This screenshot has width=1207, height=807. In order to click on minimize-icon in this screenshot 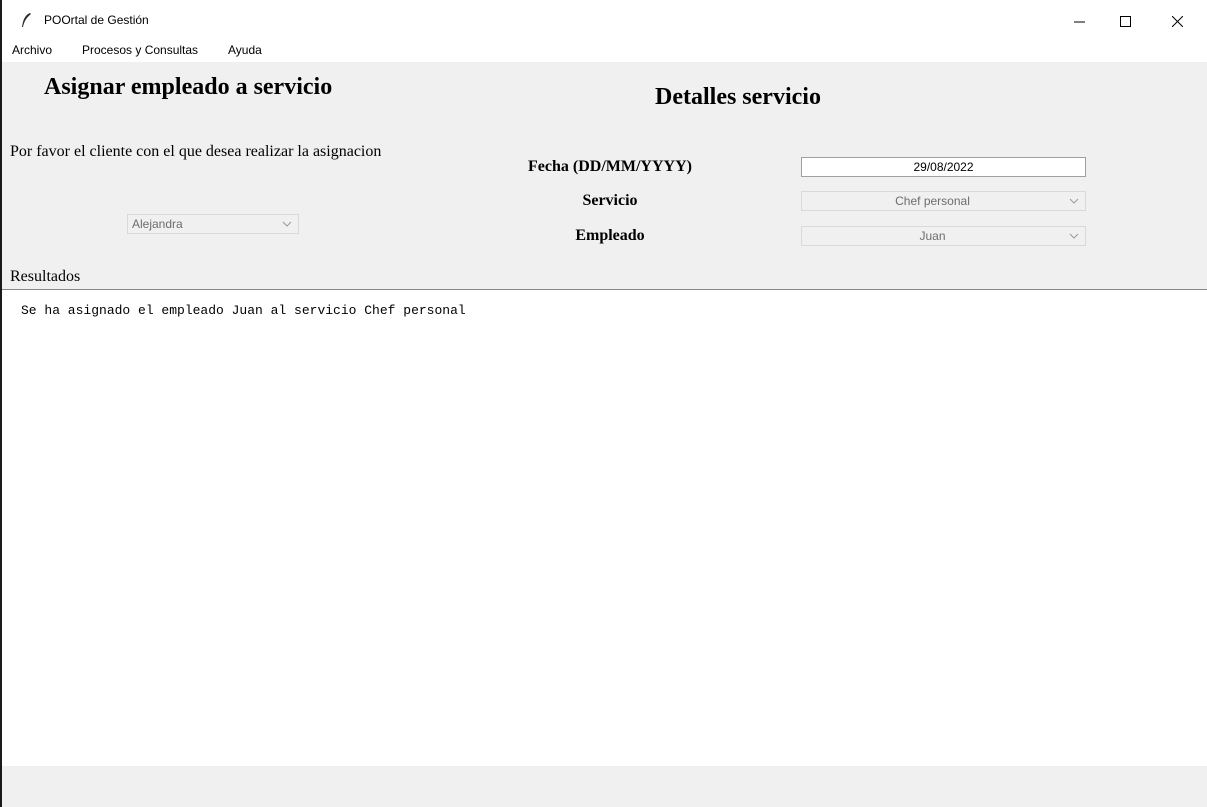, I will do `click(1079, 21)`.